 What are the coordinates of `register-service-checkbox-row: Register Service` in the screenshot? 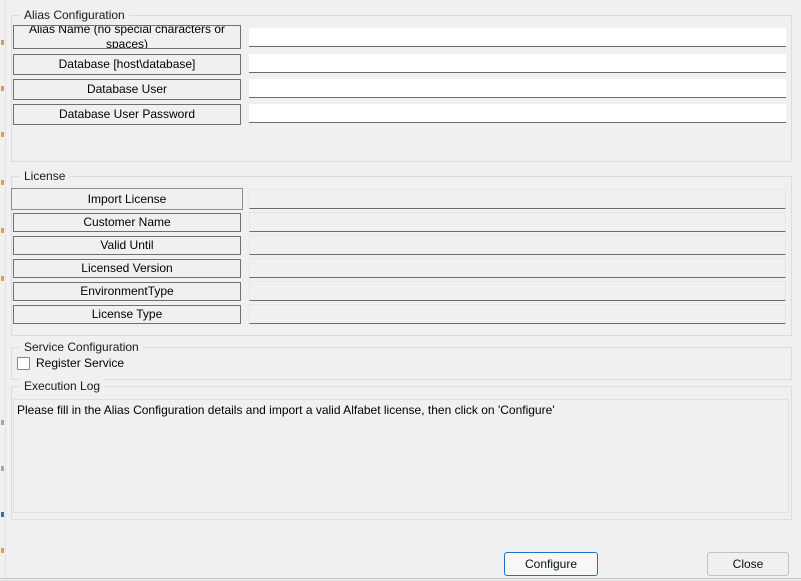 It's located at (70, 363).